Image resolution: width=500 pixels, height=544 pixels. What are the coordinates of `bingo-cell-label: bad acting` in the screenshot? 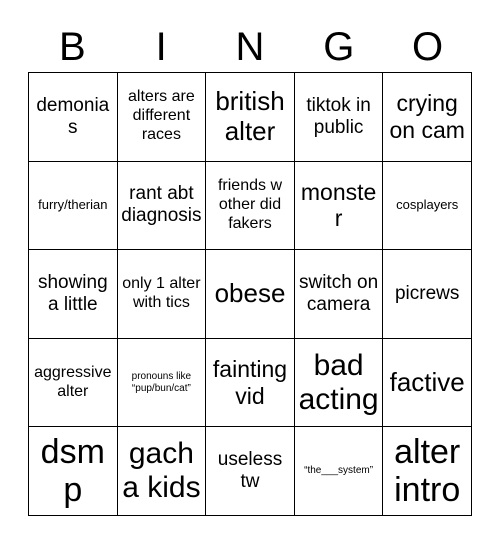 It's located at (338, 382).